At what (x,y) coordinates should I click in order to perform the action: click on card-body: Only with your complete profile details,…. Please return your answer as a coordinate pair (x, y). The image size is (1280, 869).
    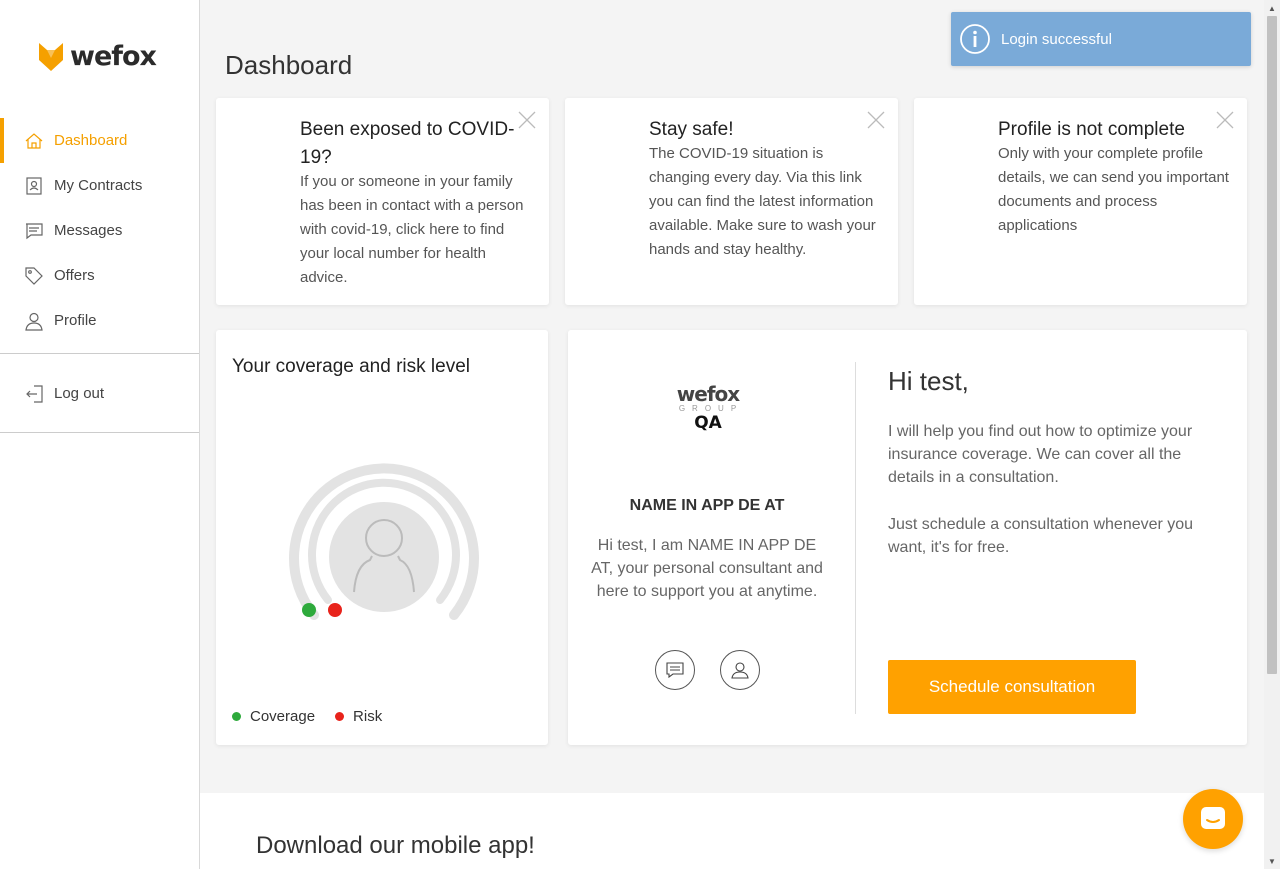
    Looking at the image, I should click on (1113, 189).